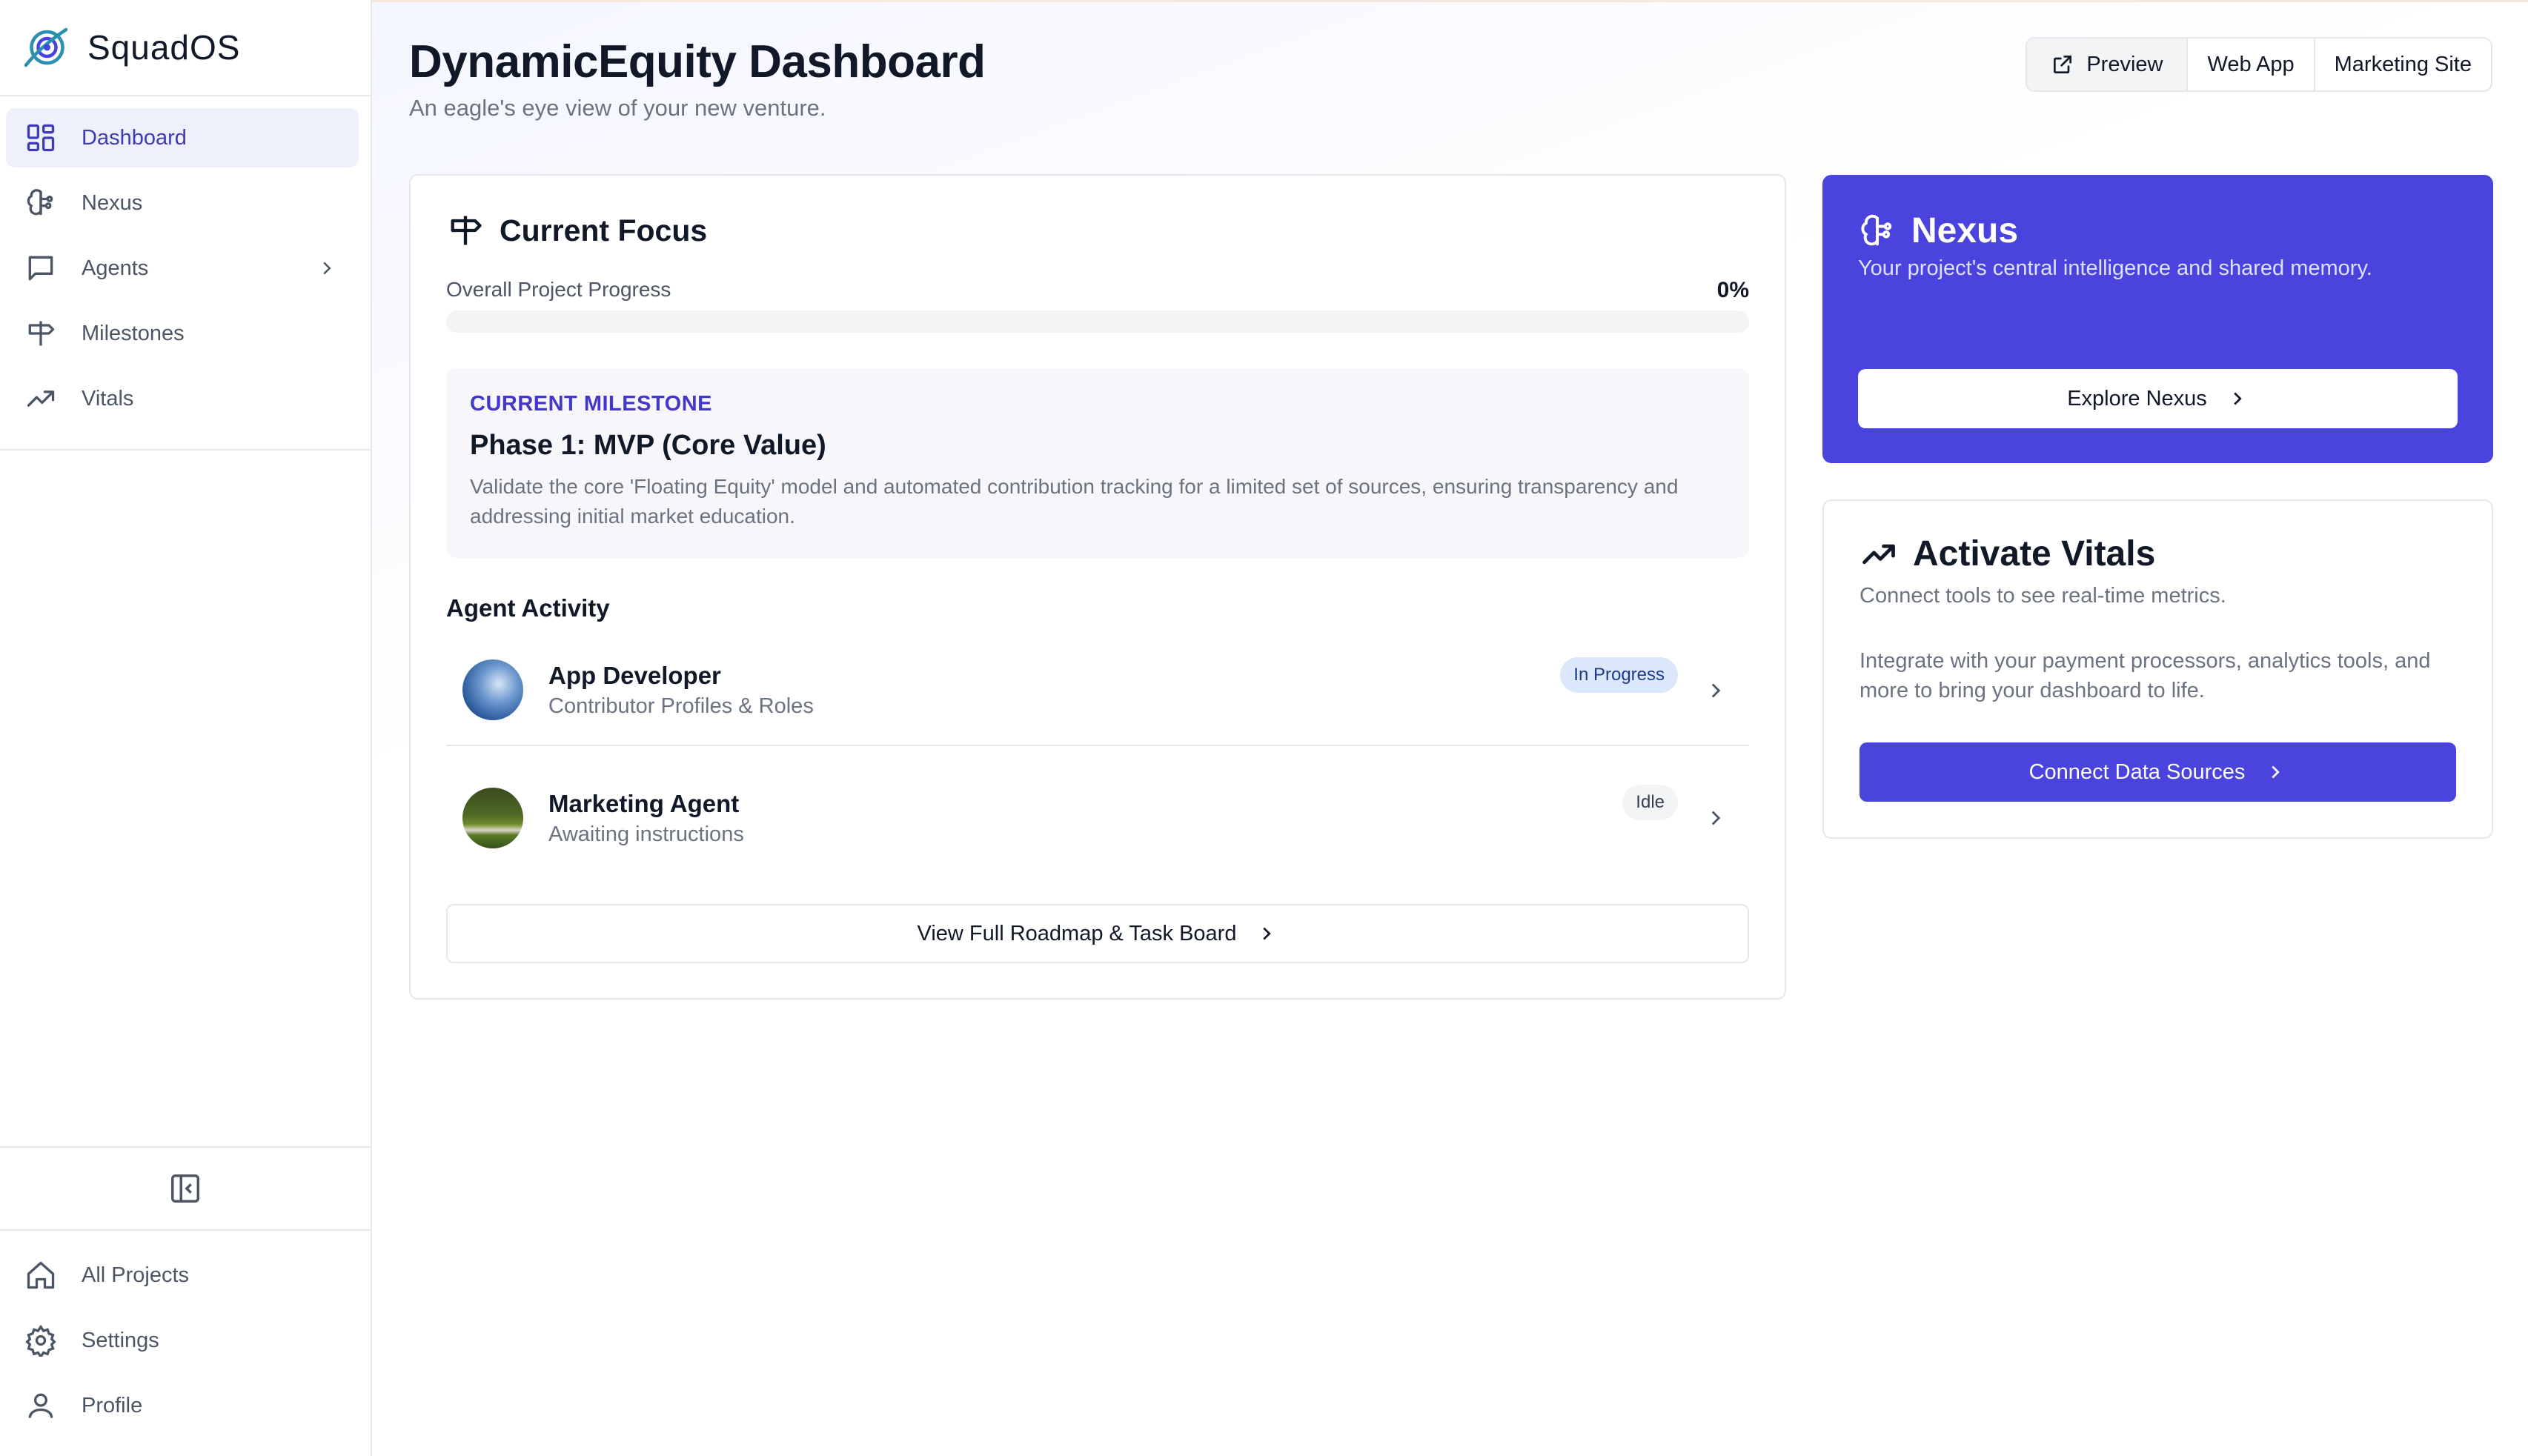  Describe the element at coordinates (617, 108) in the screenshot. I see `page-subtitle: An eagle's eye view of your new venture.` at that location.